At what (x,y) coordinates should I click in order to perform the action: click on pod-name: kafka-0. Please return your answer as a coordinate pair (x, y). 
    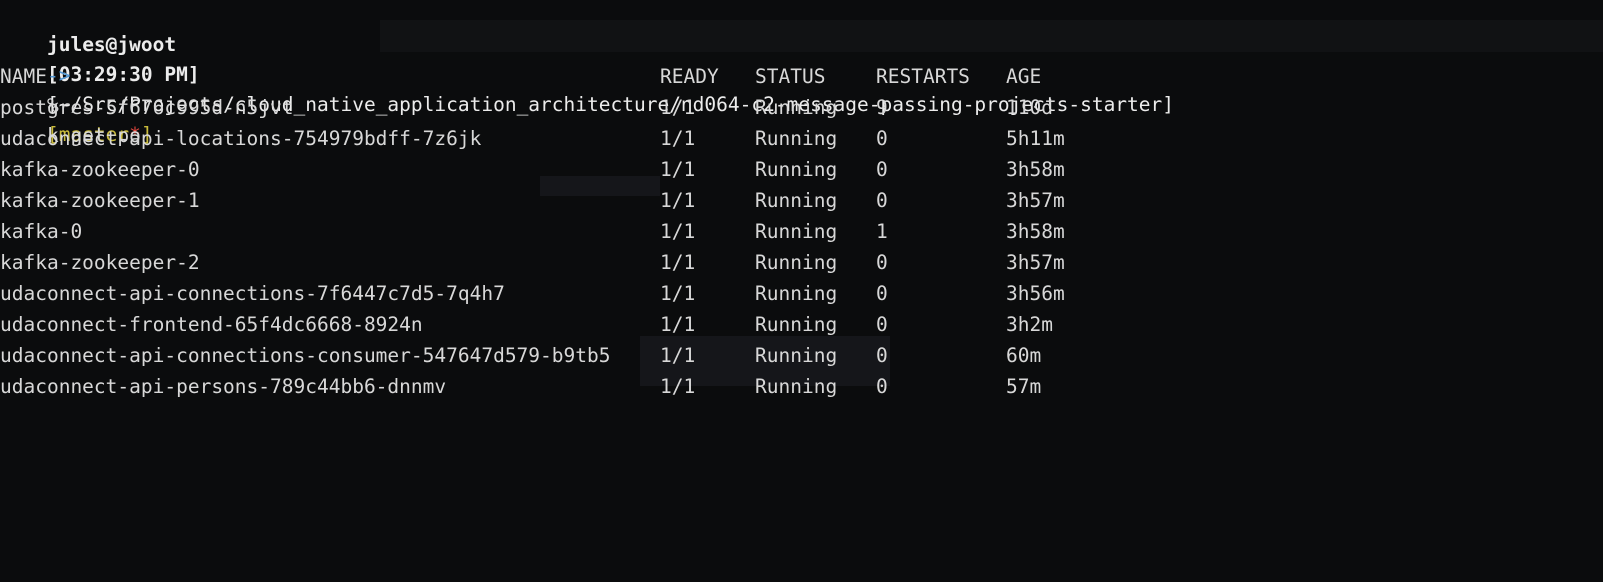
    Looking at the image, I should click on (41, 231).